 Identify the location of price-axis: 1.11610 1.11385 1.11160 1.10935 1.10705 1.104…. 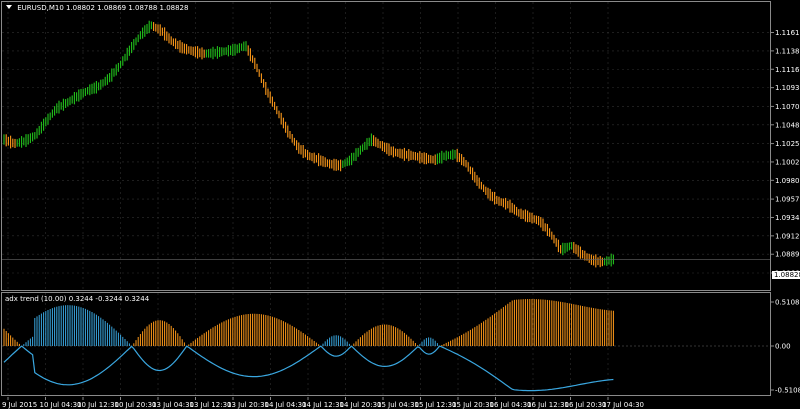
(785, 147).